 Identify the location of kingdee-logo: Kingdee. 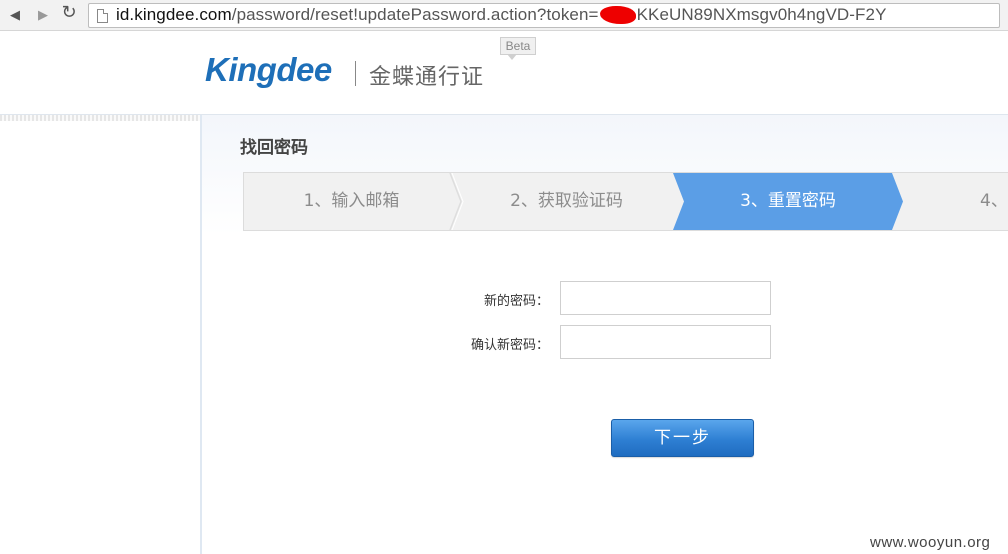
(268, 70).